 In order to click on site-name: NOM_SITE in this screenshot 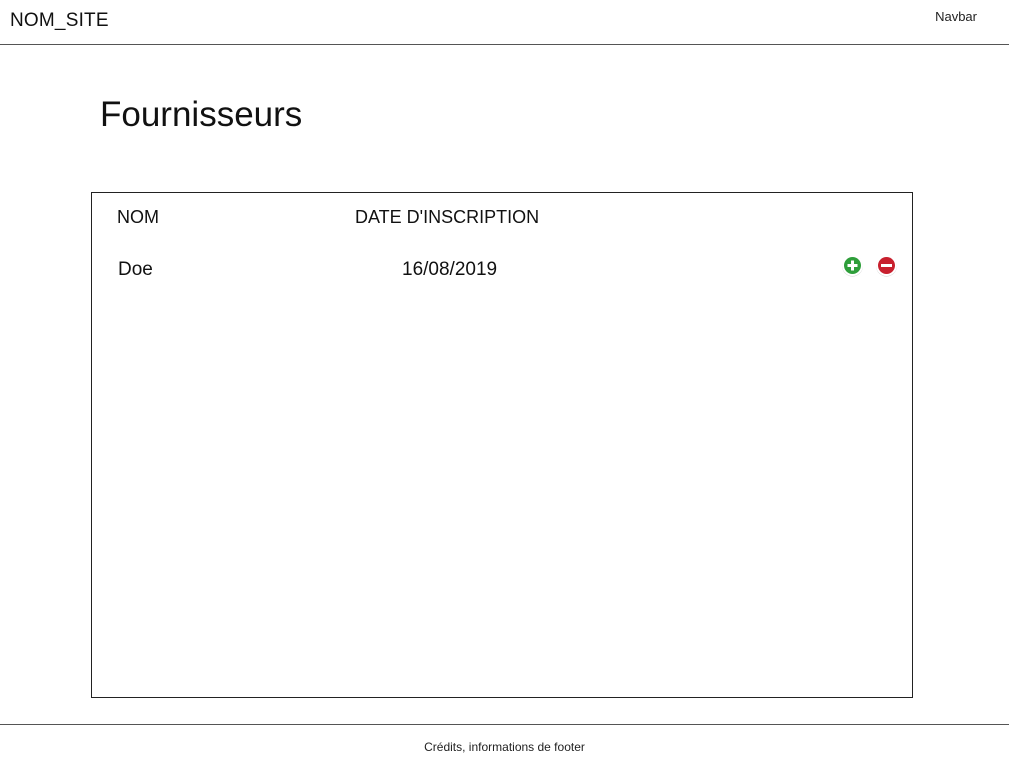, I will do `click(59, 21)`.